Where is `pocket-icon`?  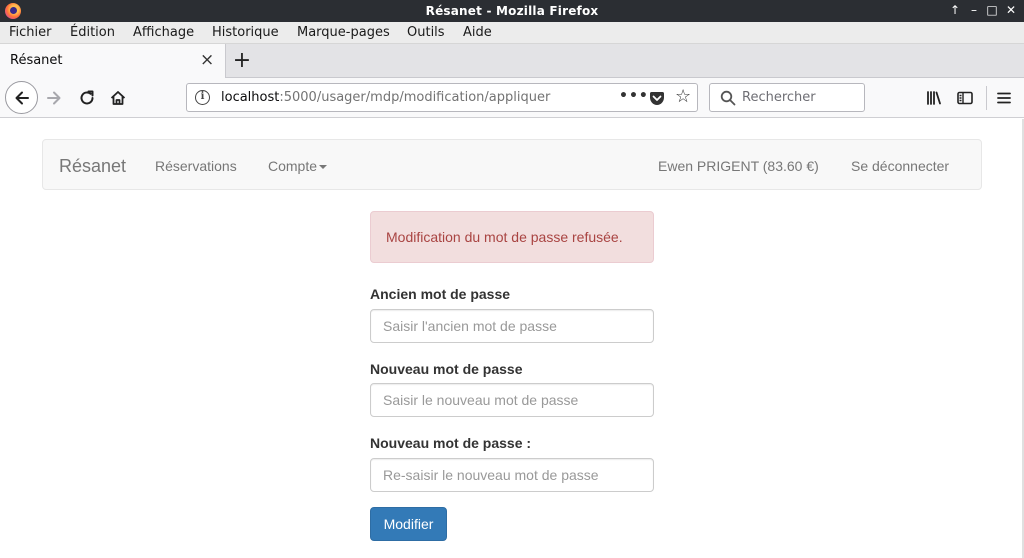
pocket-icon is located at coordinates (657, 100).